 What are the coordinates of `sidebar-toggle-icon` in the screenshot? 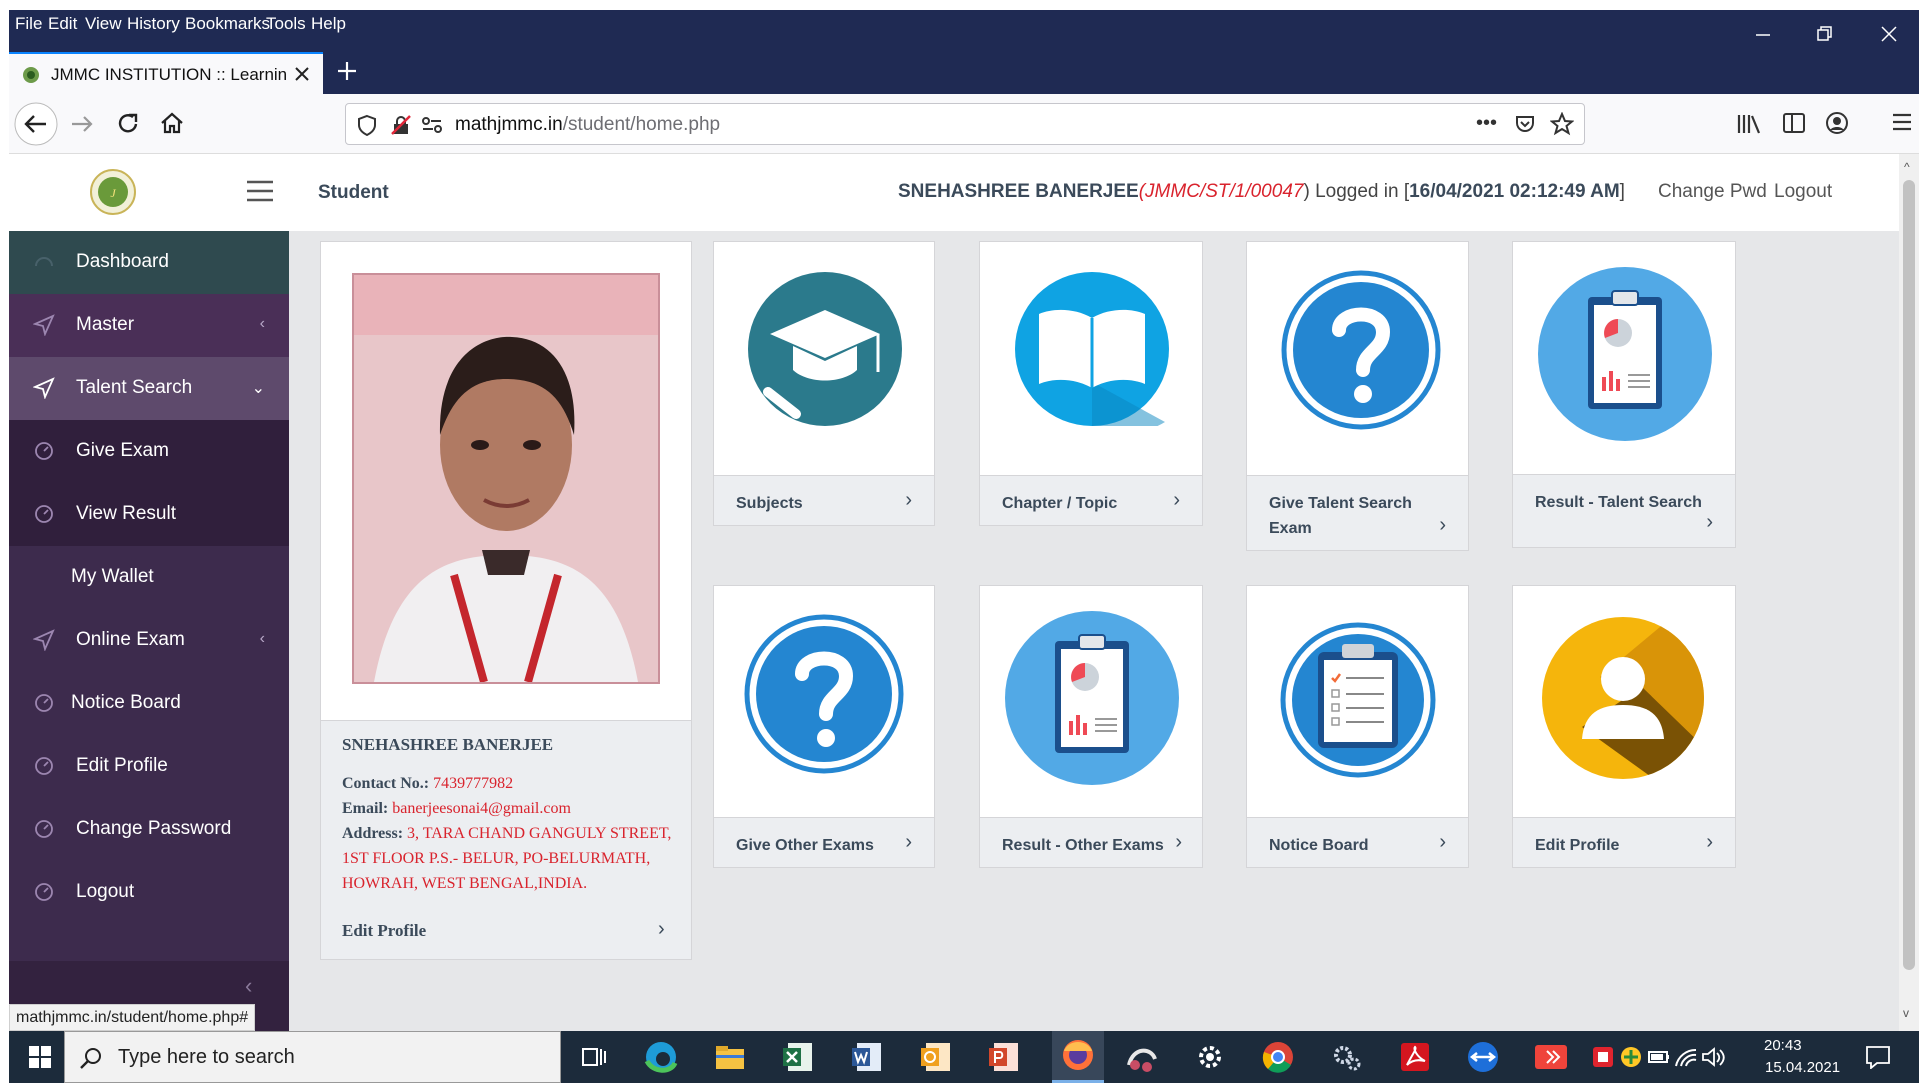 It's located at (1794, 123).